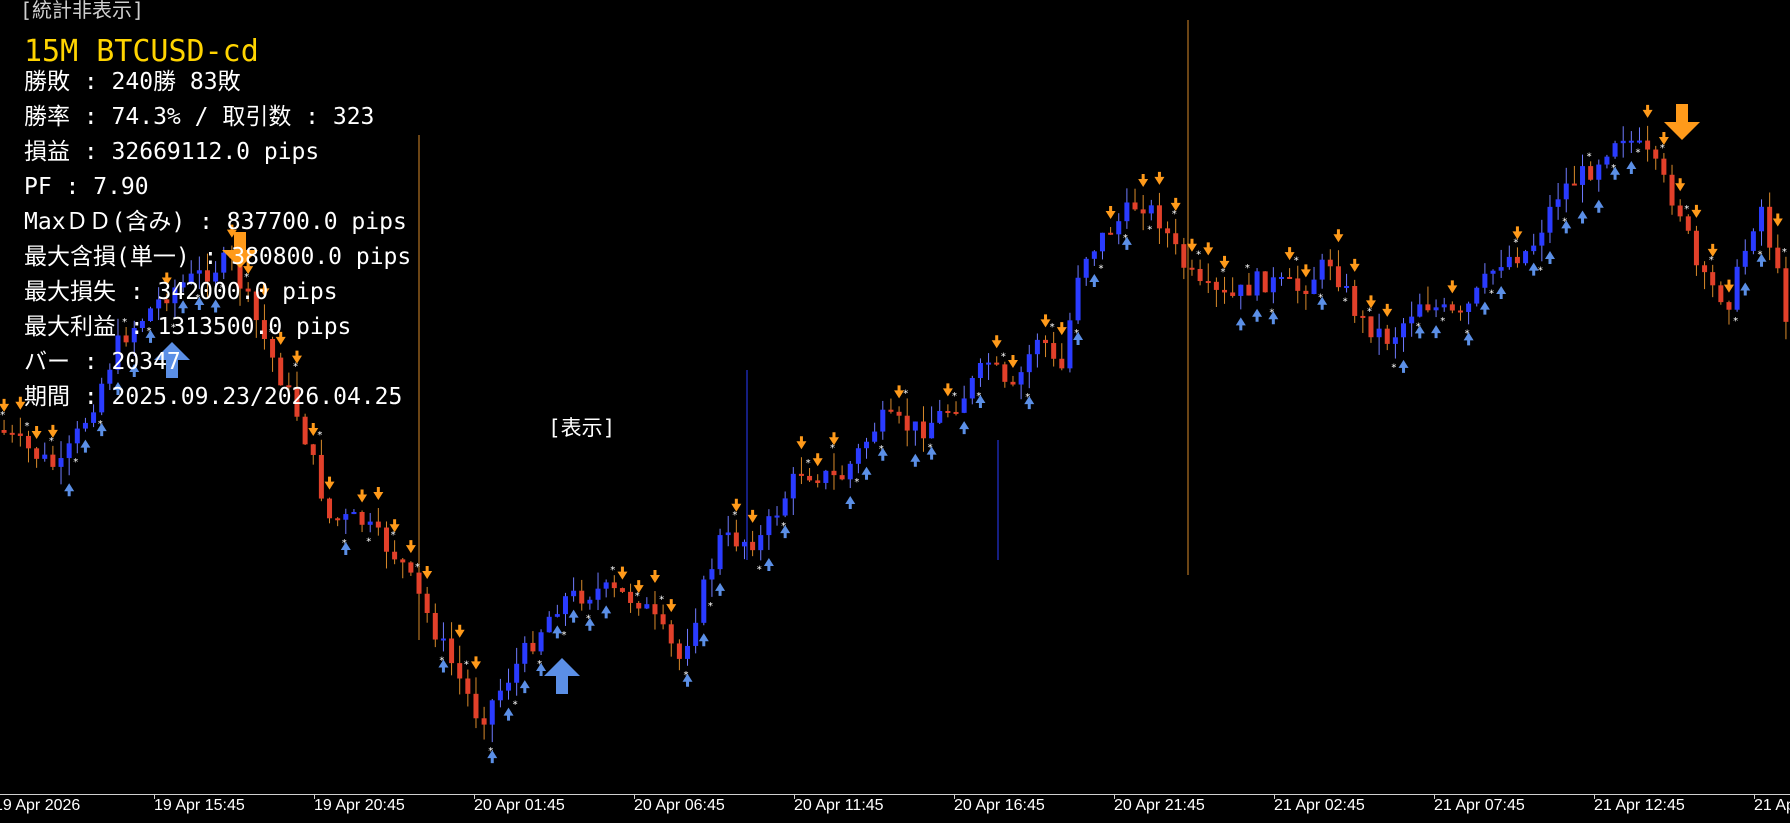 This screenshot has width=1790, height=823. Describe the element at coordinates (1639, 805) in the screenshot. I see `time-axis-label: 21 Apr 12:45` at that location.